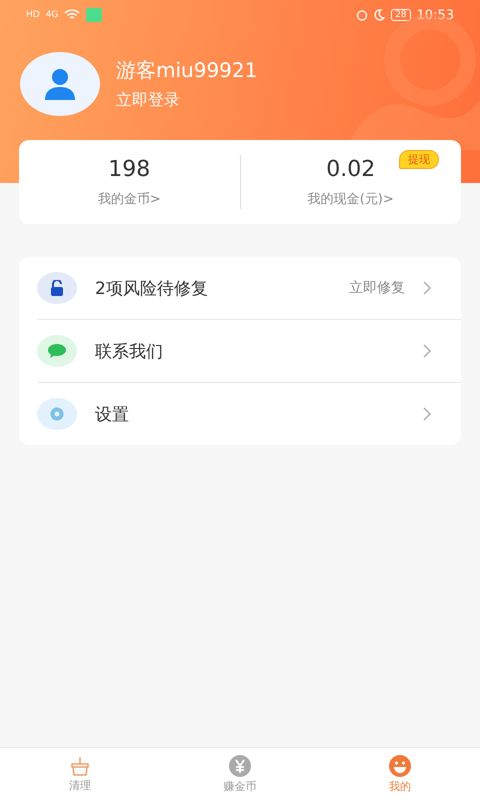 The image size is (480, 800). What do you see at coordinates (351, 199) in the screenshot?
I see `wallet-link: 我的现金(元)>` at bounding box center [351, 199].